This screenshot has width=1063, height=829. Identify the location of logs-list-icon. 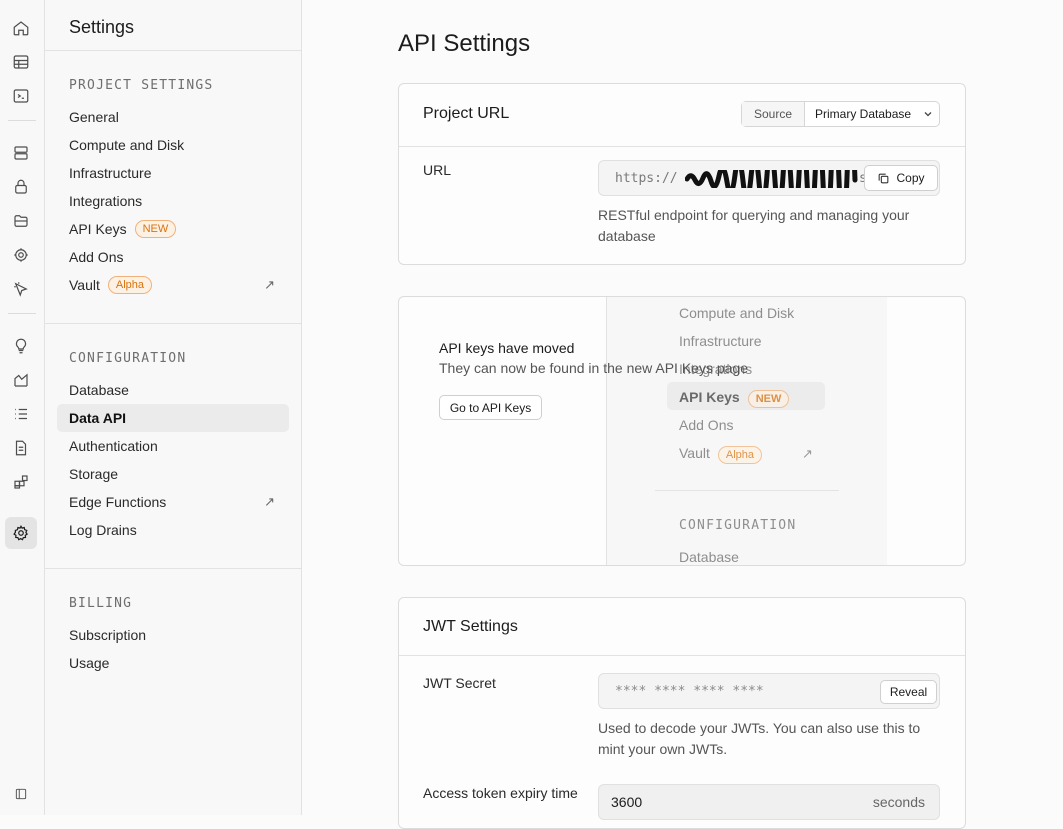
(21, 414).